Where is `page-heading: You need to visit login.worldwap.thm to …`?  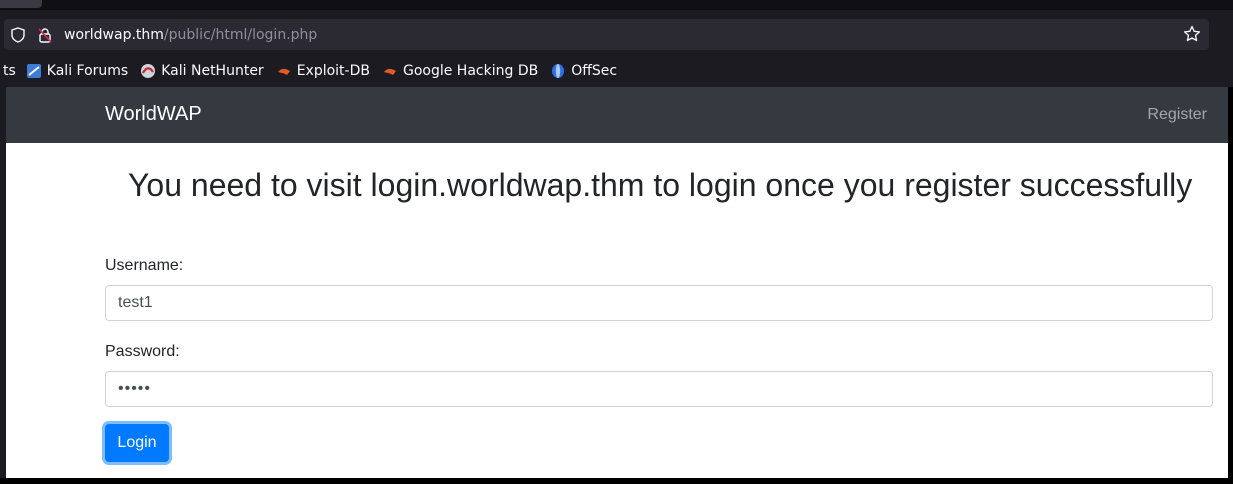
page-heading: You need to visit login.worldwap.thm to … is located at coordinates (660, 185).